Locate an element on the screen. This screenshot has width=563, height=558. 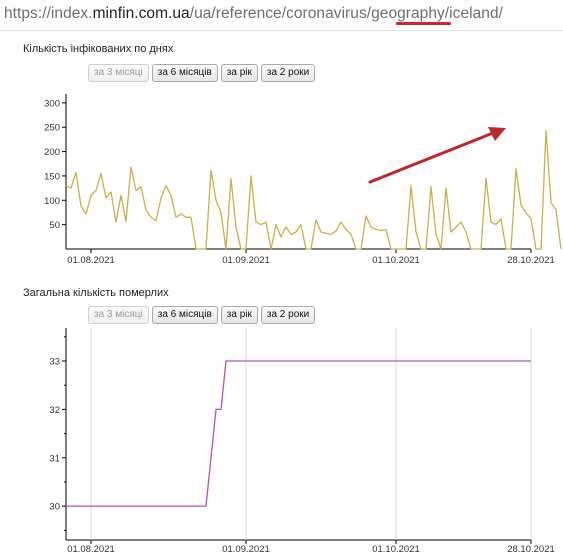
annotation-arrow-shaft is located at coordinates (431, 157).